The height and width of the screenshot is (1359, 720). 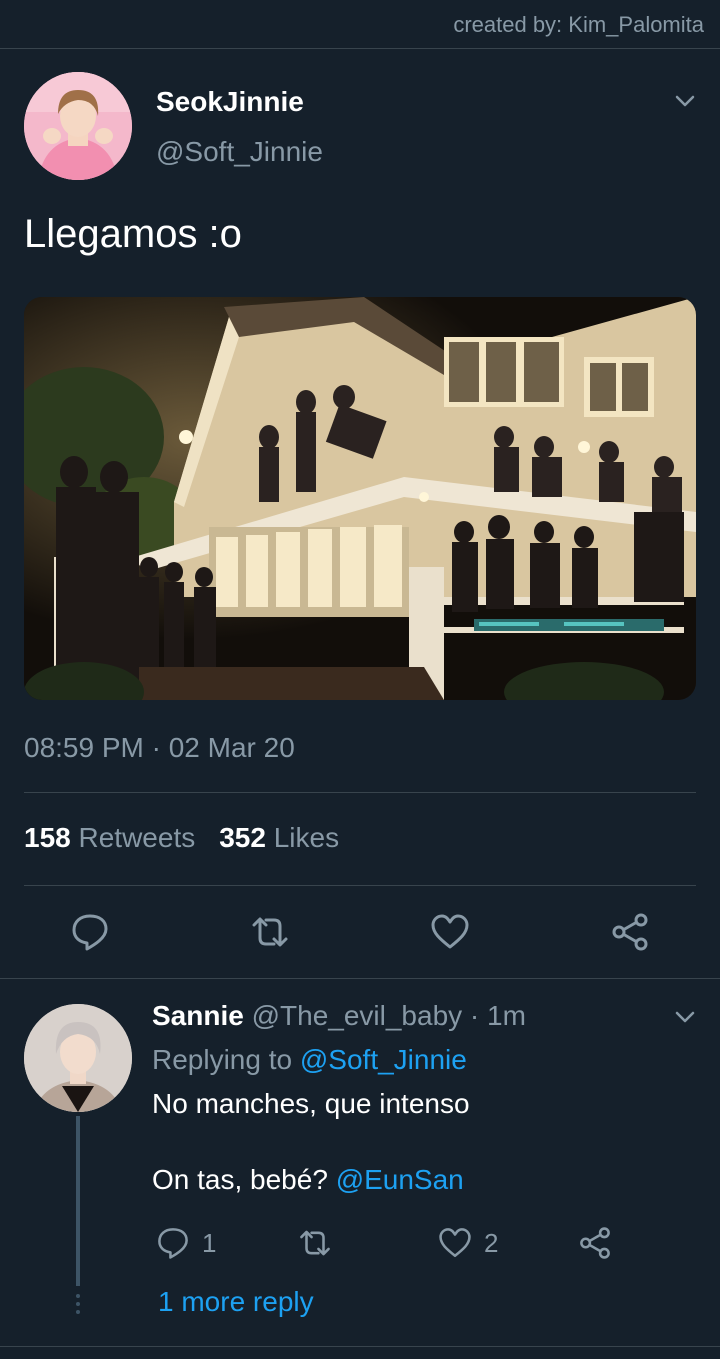 What do you see at coordinates (47, 837) in the screenshot?
I see `retweet-count: 158` at bounding box center [47, 837].